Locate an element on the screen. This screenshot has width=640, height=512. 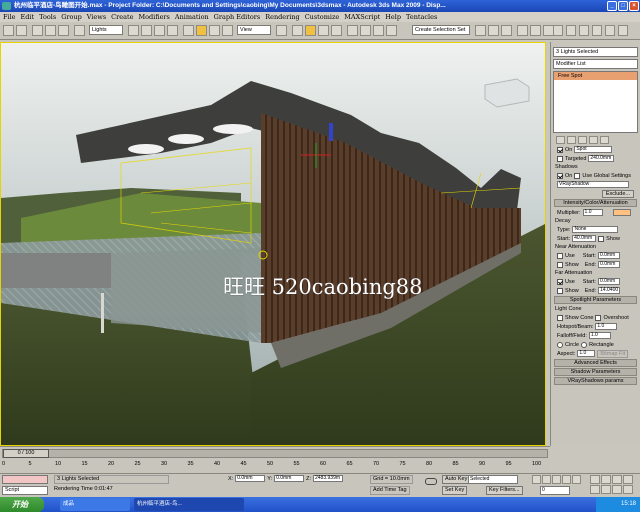
curve-editor-icon is located at coordinates (480, 30).